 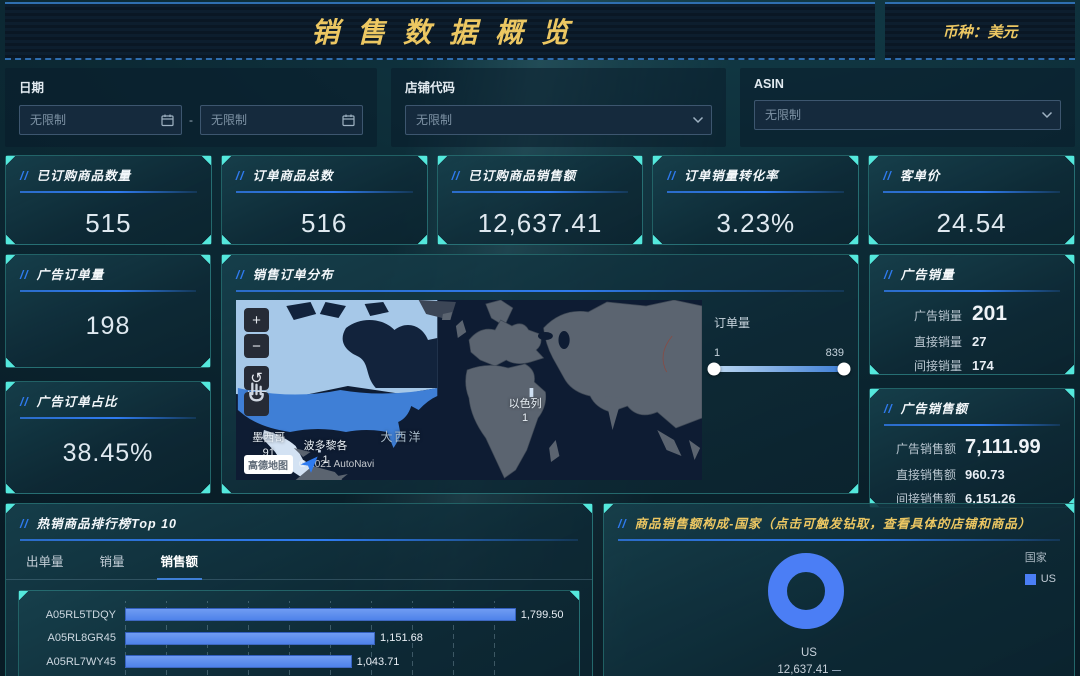 I want to click on top-products-title: 热销商品排行榜Top 10, so click(x=106, y=524).